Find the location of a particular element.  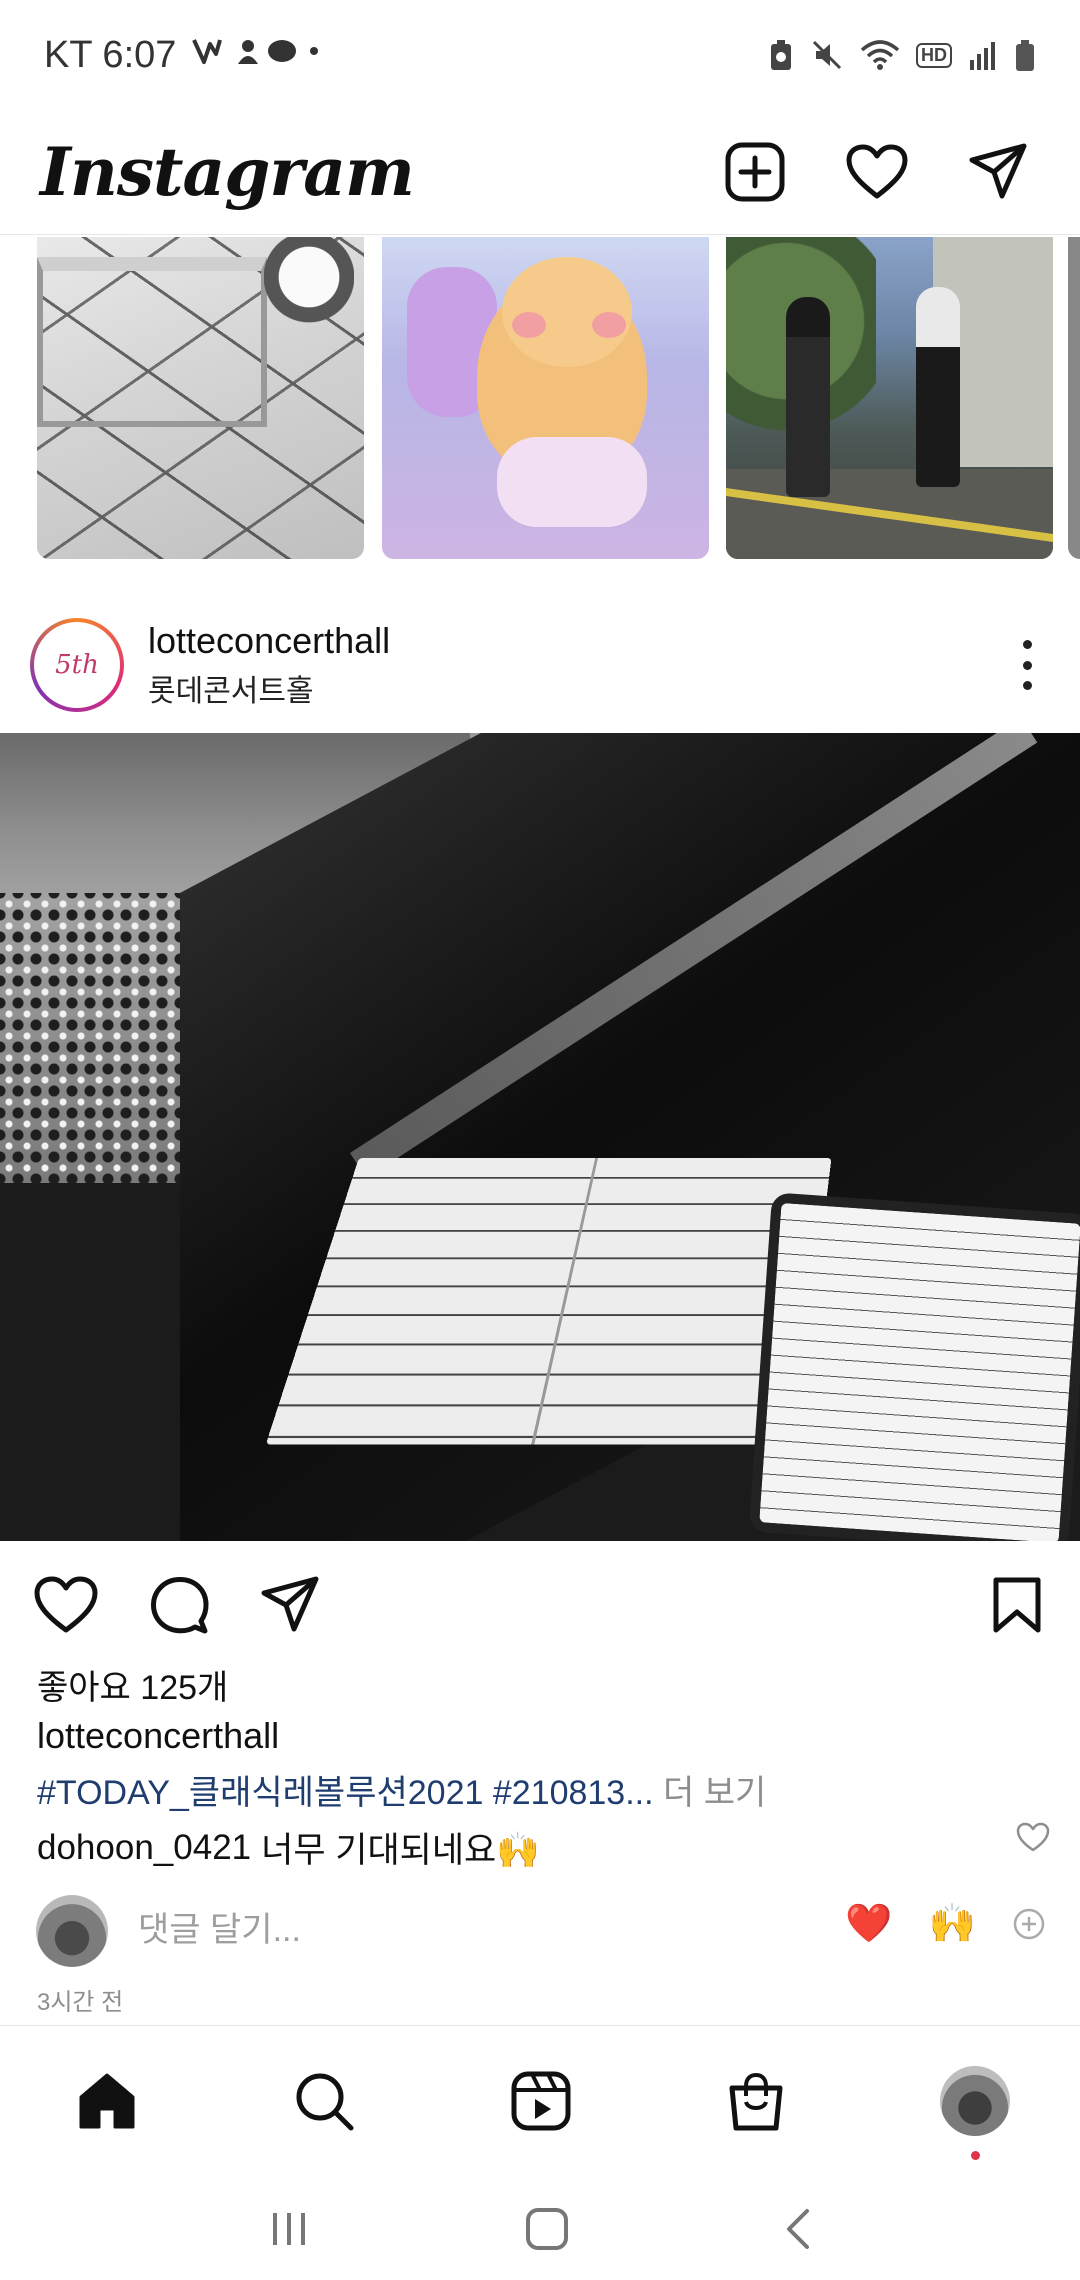

carrier-time: KT 6:07 is located at coordinates (110, 54).